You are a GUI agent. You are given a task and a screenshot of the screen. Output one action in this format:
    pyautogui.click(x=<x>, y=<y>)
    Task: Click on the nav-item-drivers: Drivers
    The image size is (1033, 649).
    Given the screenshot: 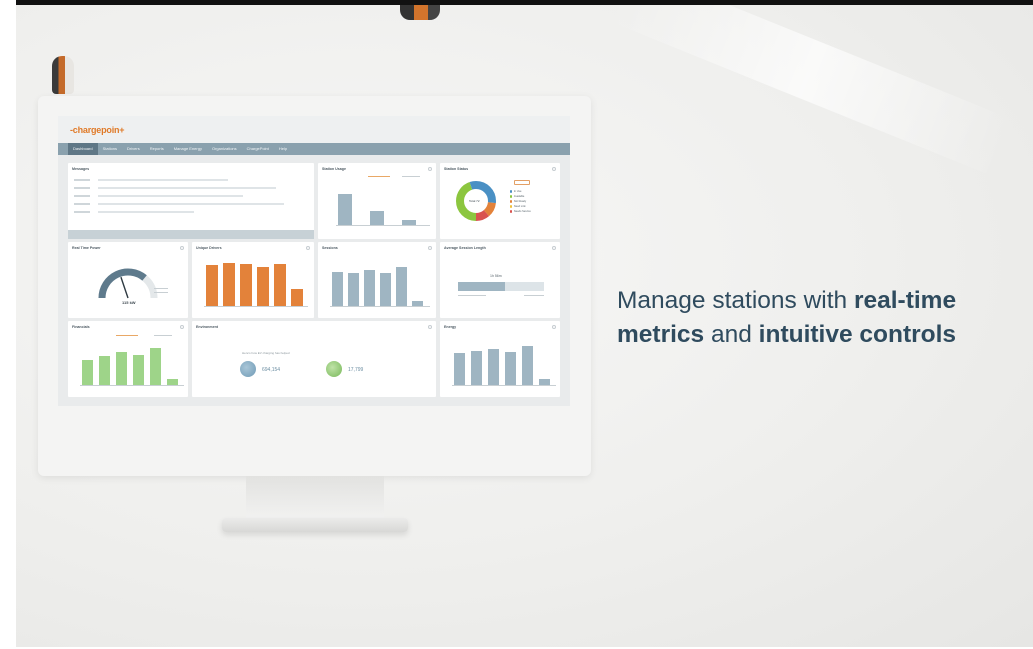 What is the action you would take?
    pyautogui.click(x=133, y=149)
    